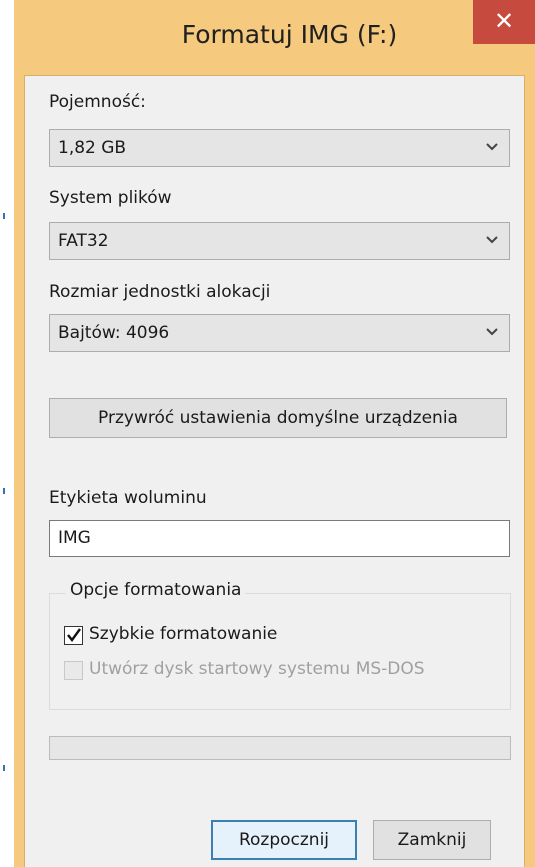 This screenshot has width=535, height=867. What do you see at coordinates (279, 148) in the screenshot?
I see `capacity-select: 1,82 GB` at bounding box center [279, 148].